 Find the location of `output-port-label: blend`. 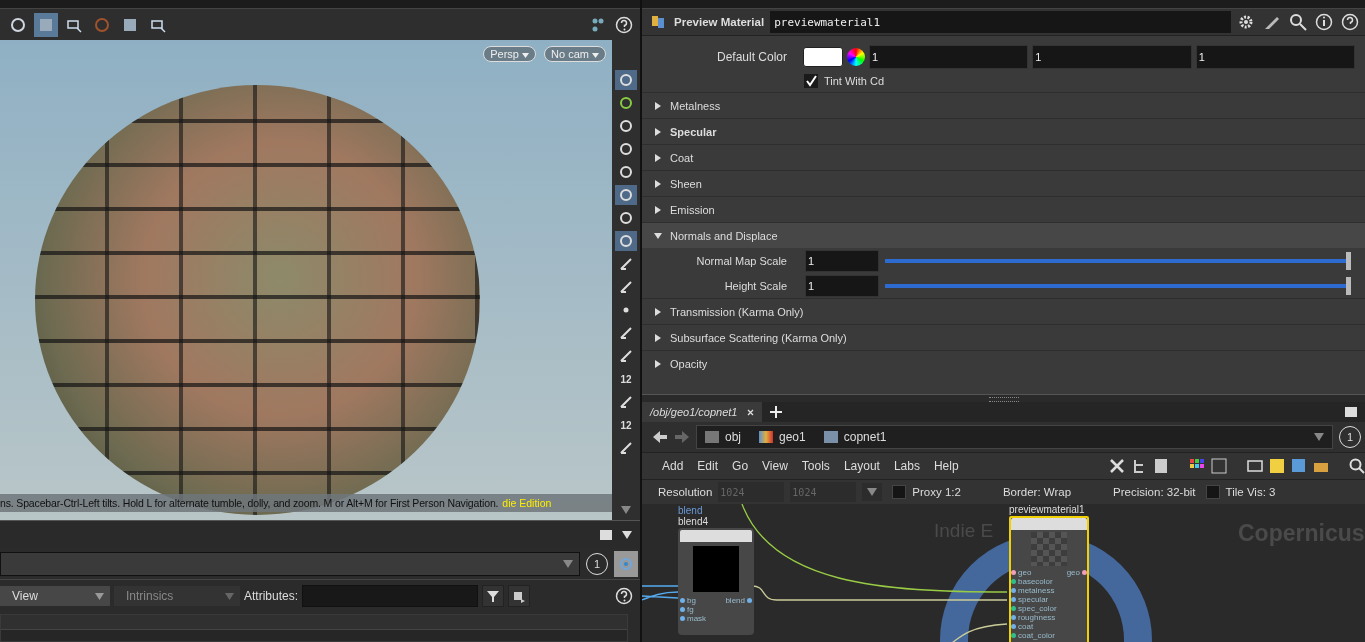

output-port-label: blend is located at coordinates (735, 600).